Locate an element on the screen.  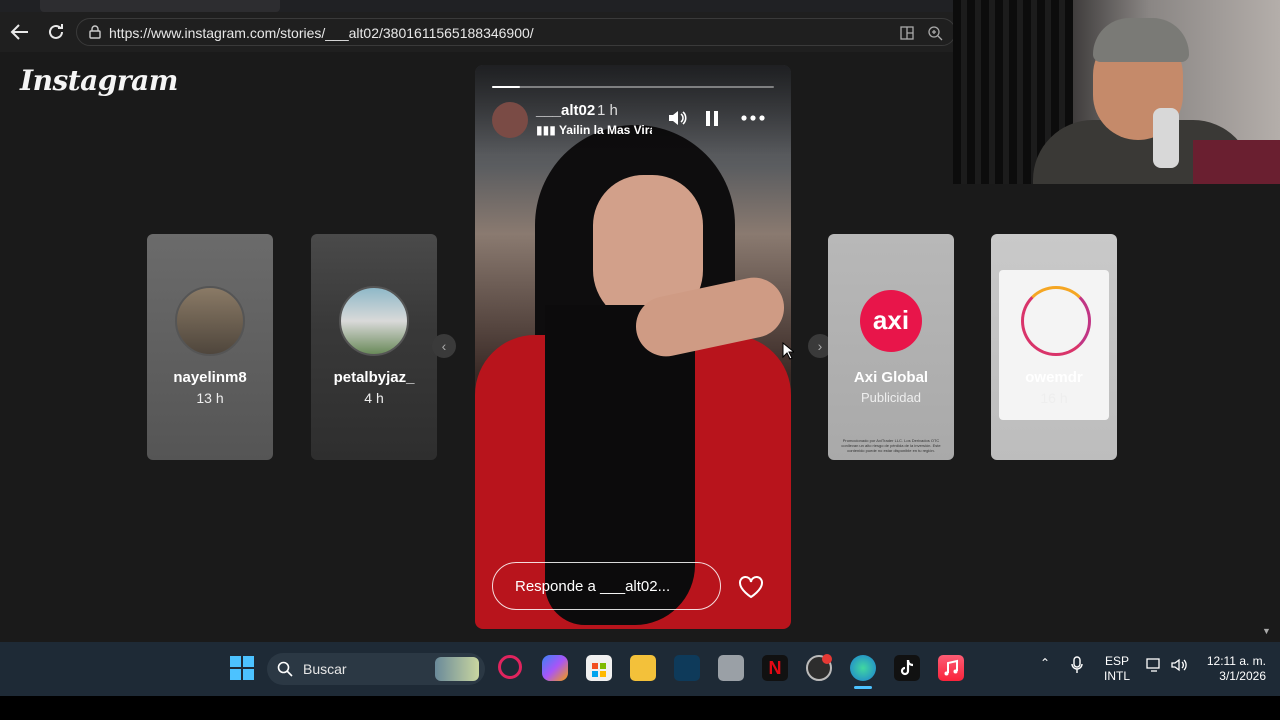
language-code: ESP is located at coordinates (1116, 661).